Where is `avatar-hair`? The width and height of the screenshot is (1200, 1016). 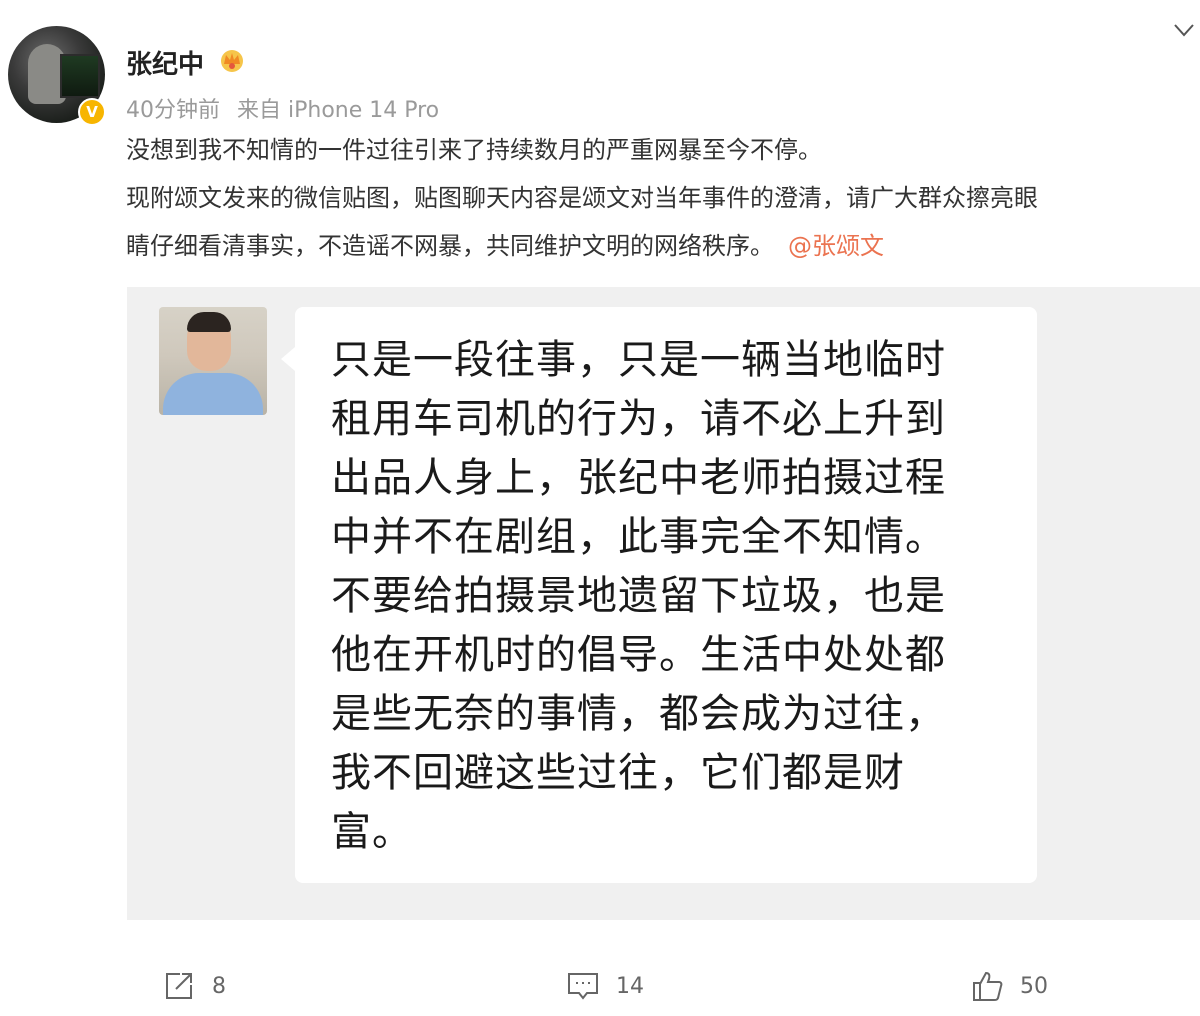 avatar-hair is located at coordinates (209, 322).